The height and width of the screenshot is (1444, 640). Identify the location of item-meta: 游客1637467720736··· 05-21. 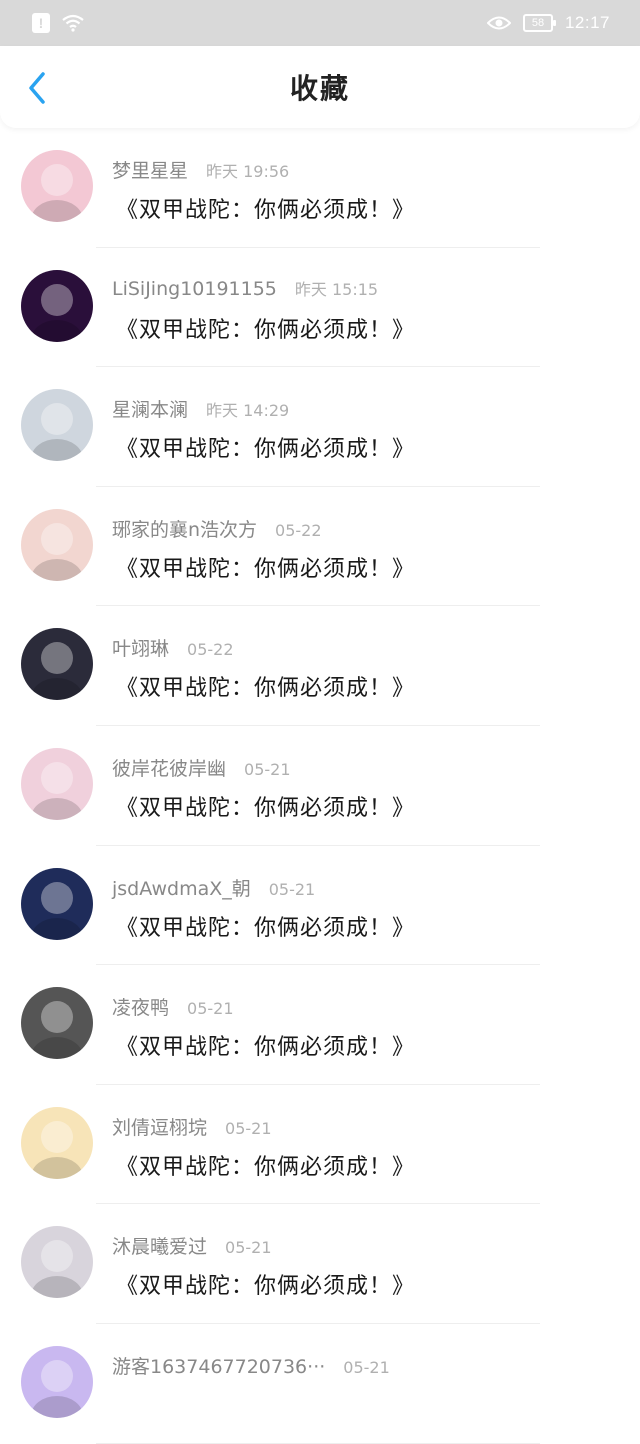
(251, 1365).